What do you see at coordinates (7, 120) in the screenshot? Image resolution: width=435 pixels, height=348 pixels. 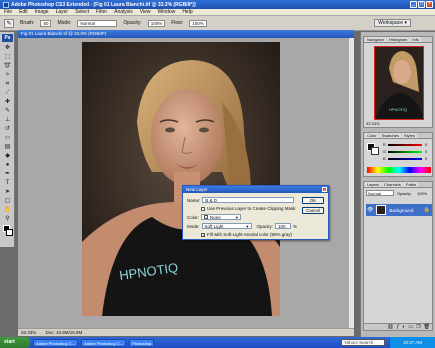 I see `clone-stamp-tool-icon: ⊥` at bounding box center [7, 120].